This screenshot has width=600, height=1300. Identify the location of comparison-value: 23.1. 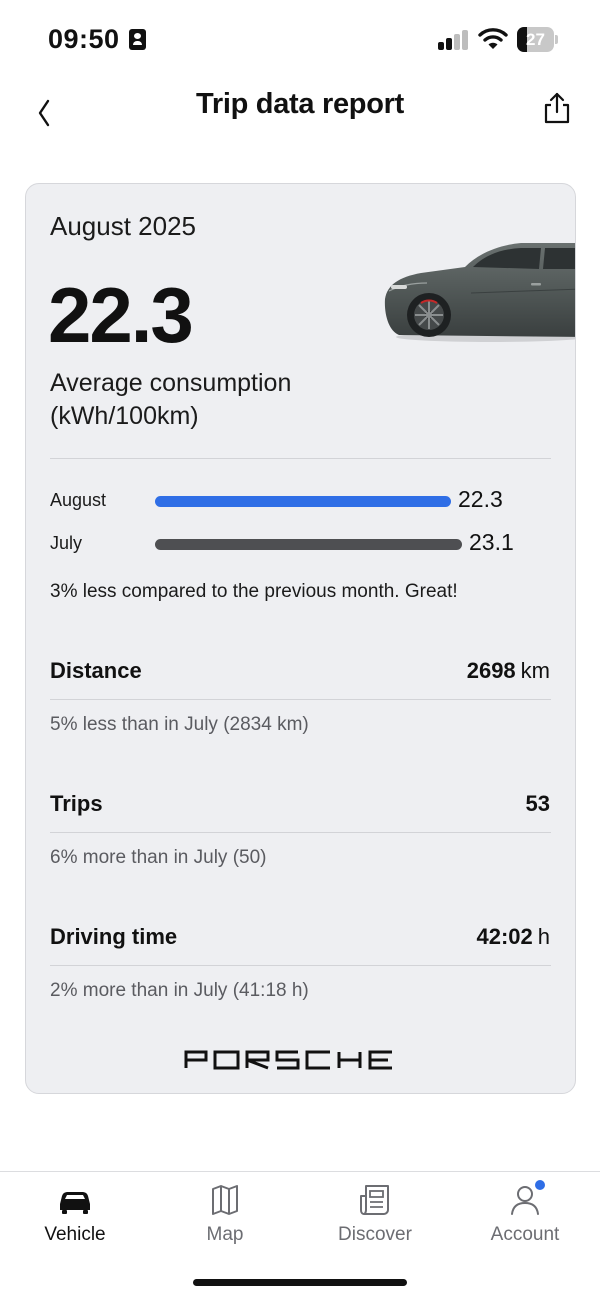
(491, 542).